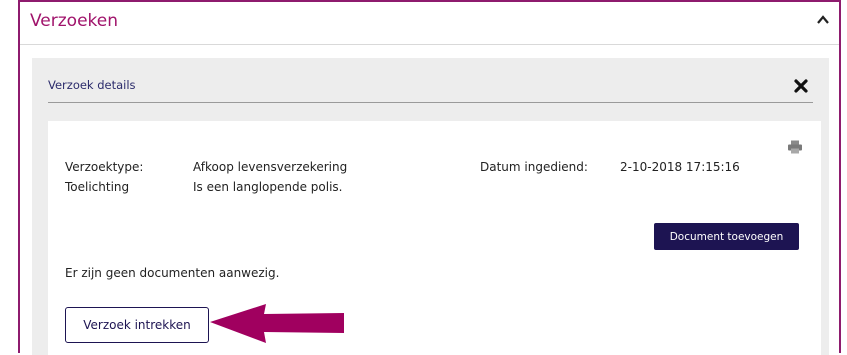  Describe the element at coordinates (430, 102) in the screenshot. I see `details-divider` at that location.